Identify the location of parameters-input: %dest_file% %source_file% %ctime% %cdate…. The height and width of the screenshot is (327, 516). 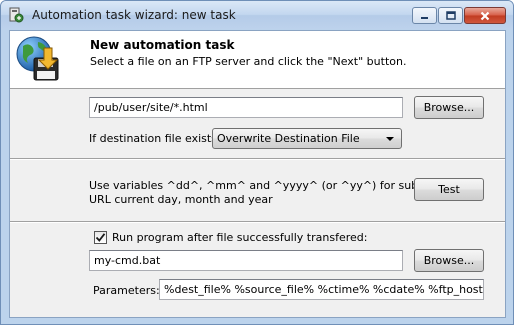
(321, 289).